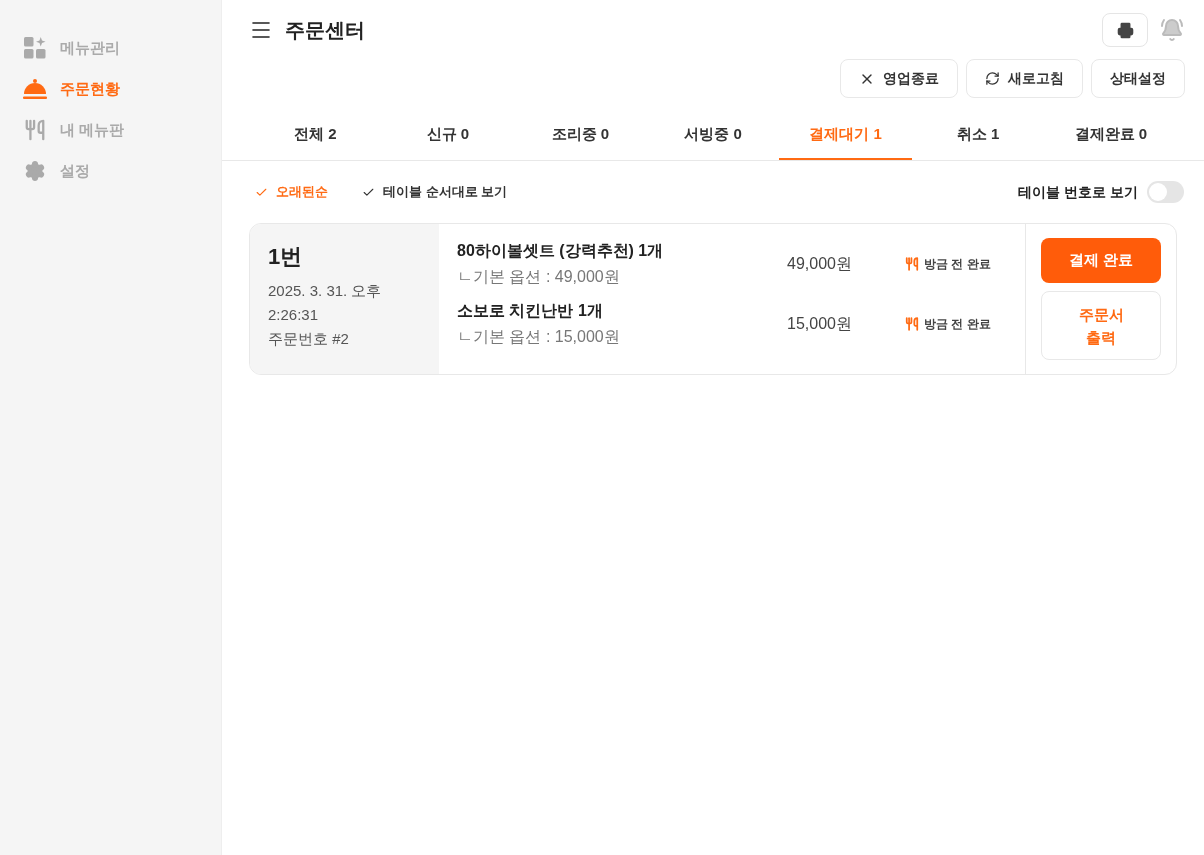 This screenshot has height=855, width=1204. What do you see at coordinates (35, 48) in the screenshot?
I see `grid-icon` at bounding box center [35, 48].